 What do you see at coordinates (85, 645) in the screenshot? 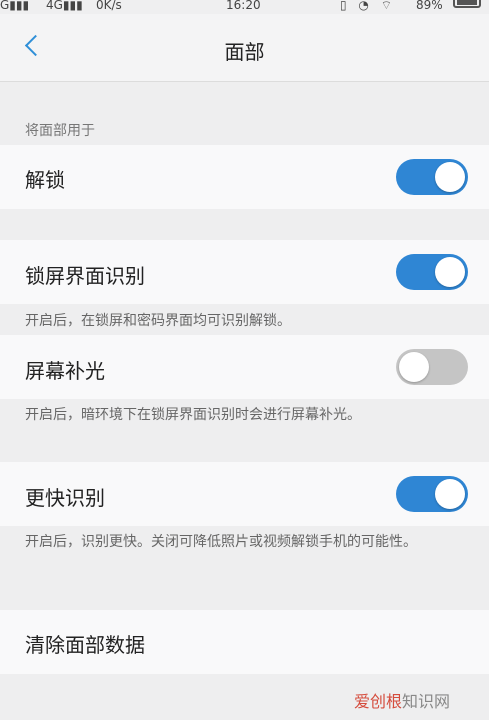
I see `setting-label: 清除面部数据` at bounding box center [85, 645].